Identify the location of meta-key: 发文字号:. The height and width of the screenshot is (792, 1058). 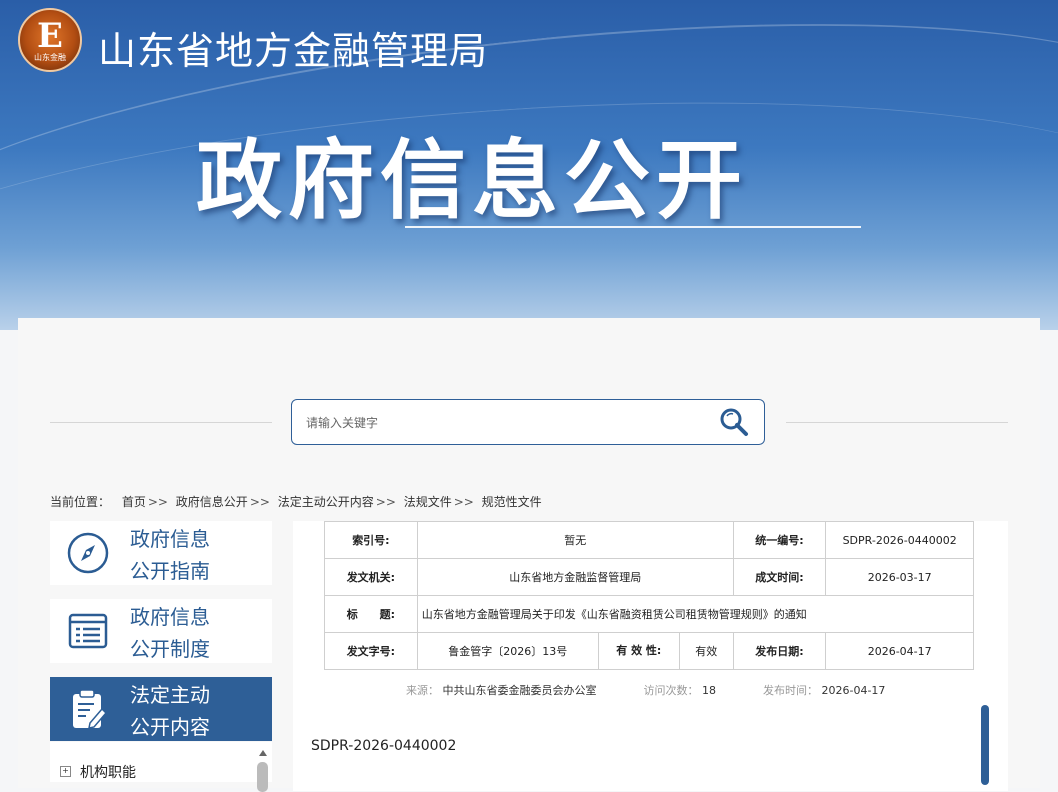
(371, 651).